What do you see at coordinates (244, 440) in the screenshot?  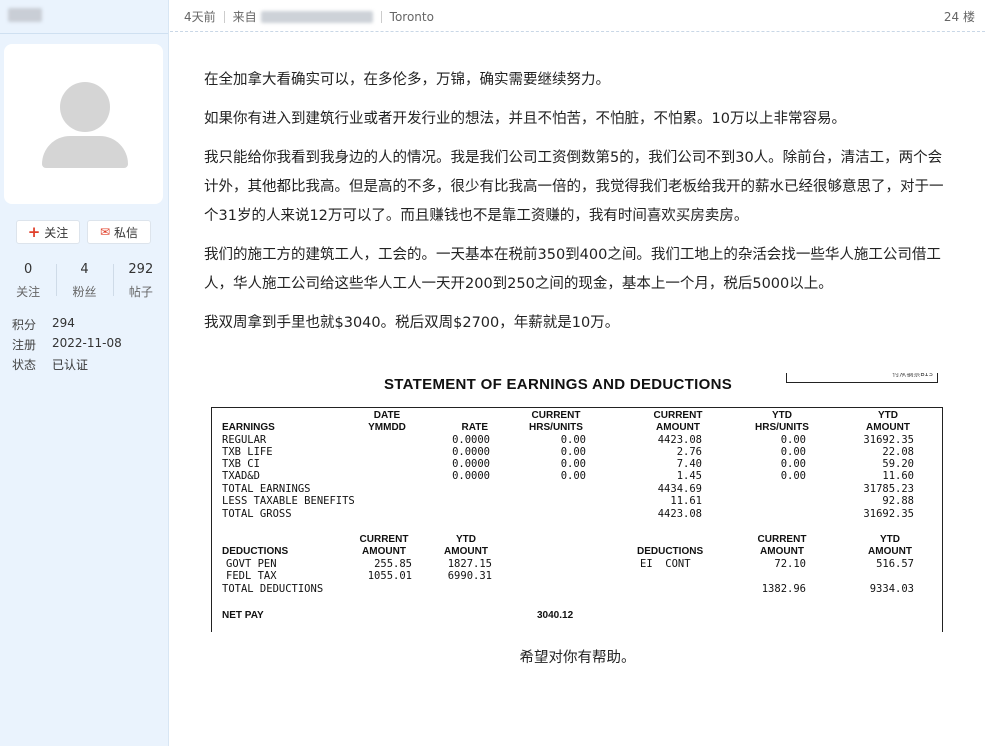 I see `earnings-row-name: REGULAR` at bounding box center [244, 440].